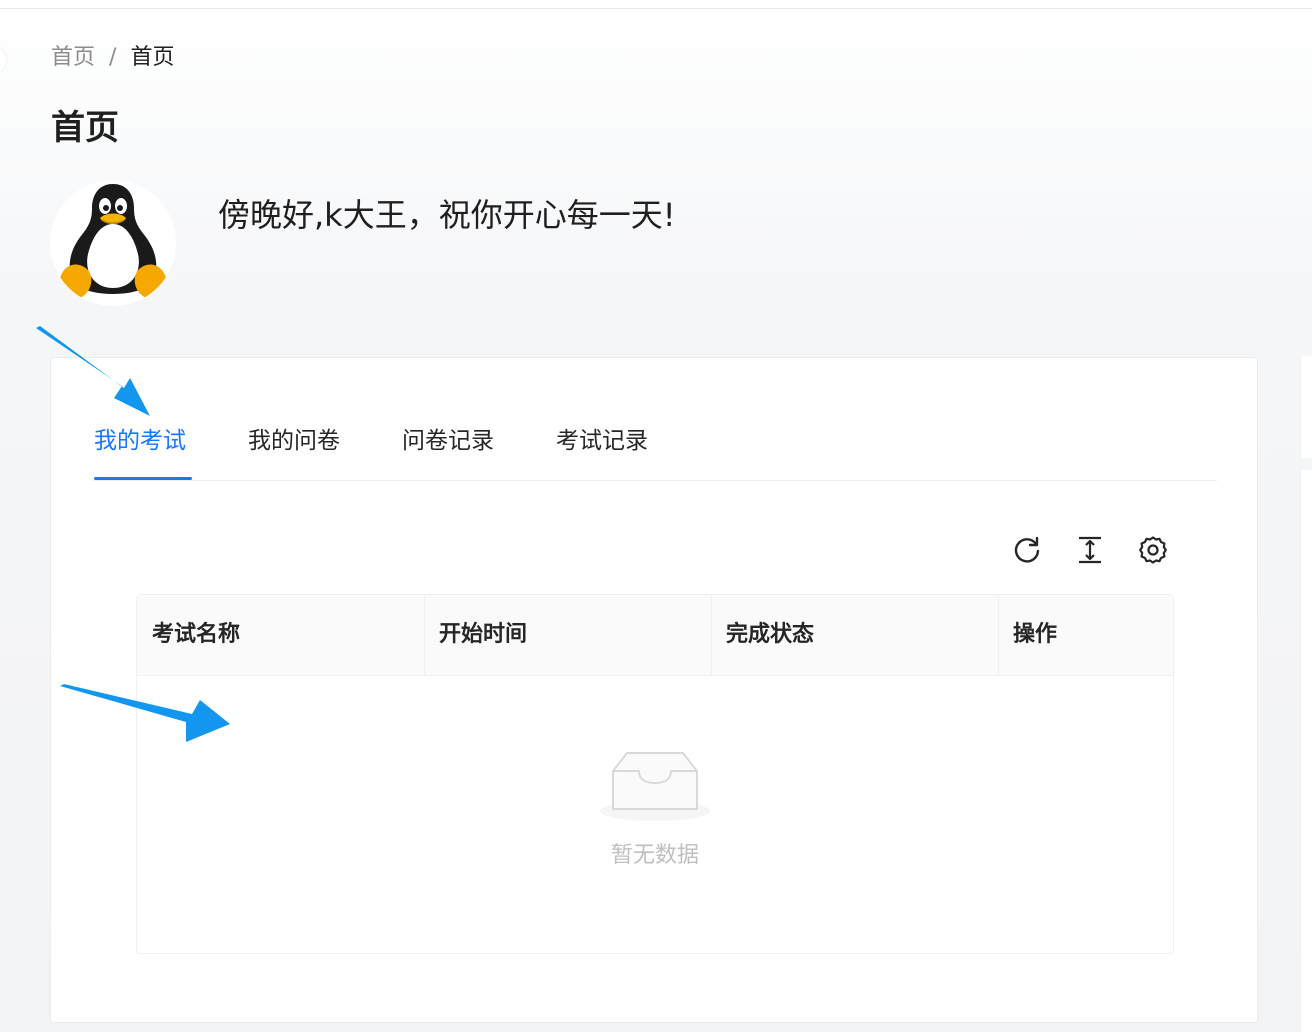 This screenshot has height=1032, width=1312. Describe the element at coordinates (654, 855) in the screenshot. I see `empty-text: 暂无数据` at that location.